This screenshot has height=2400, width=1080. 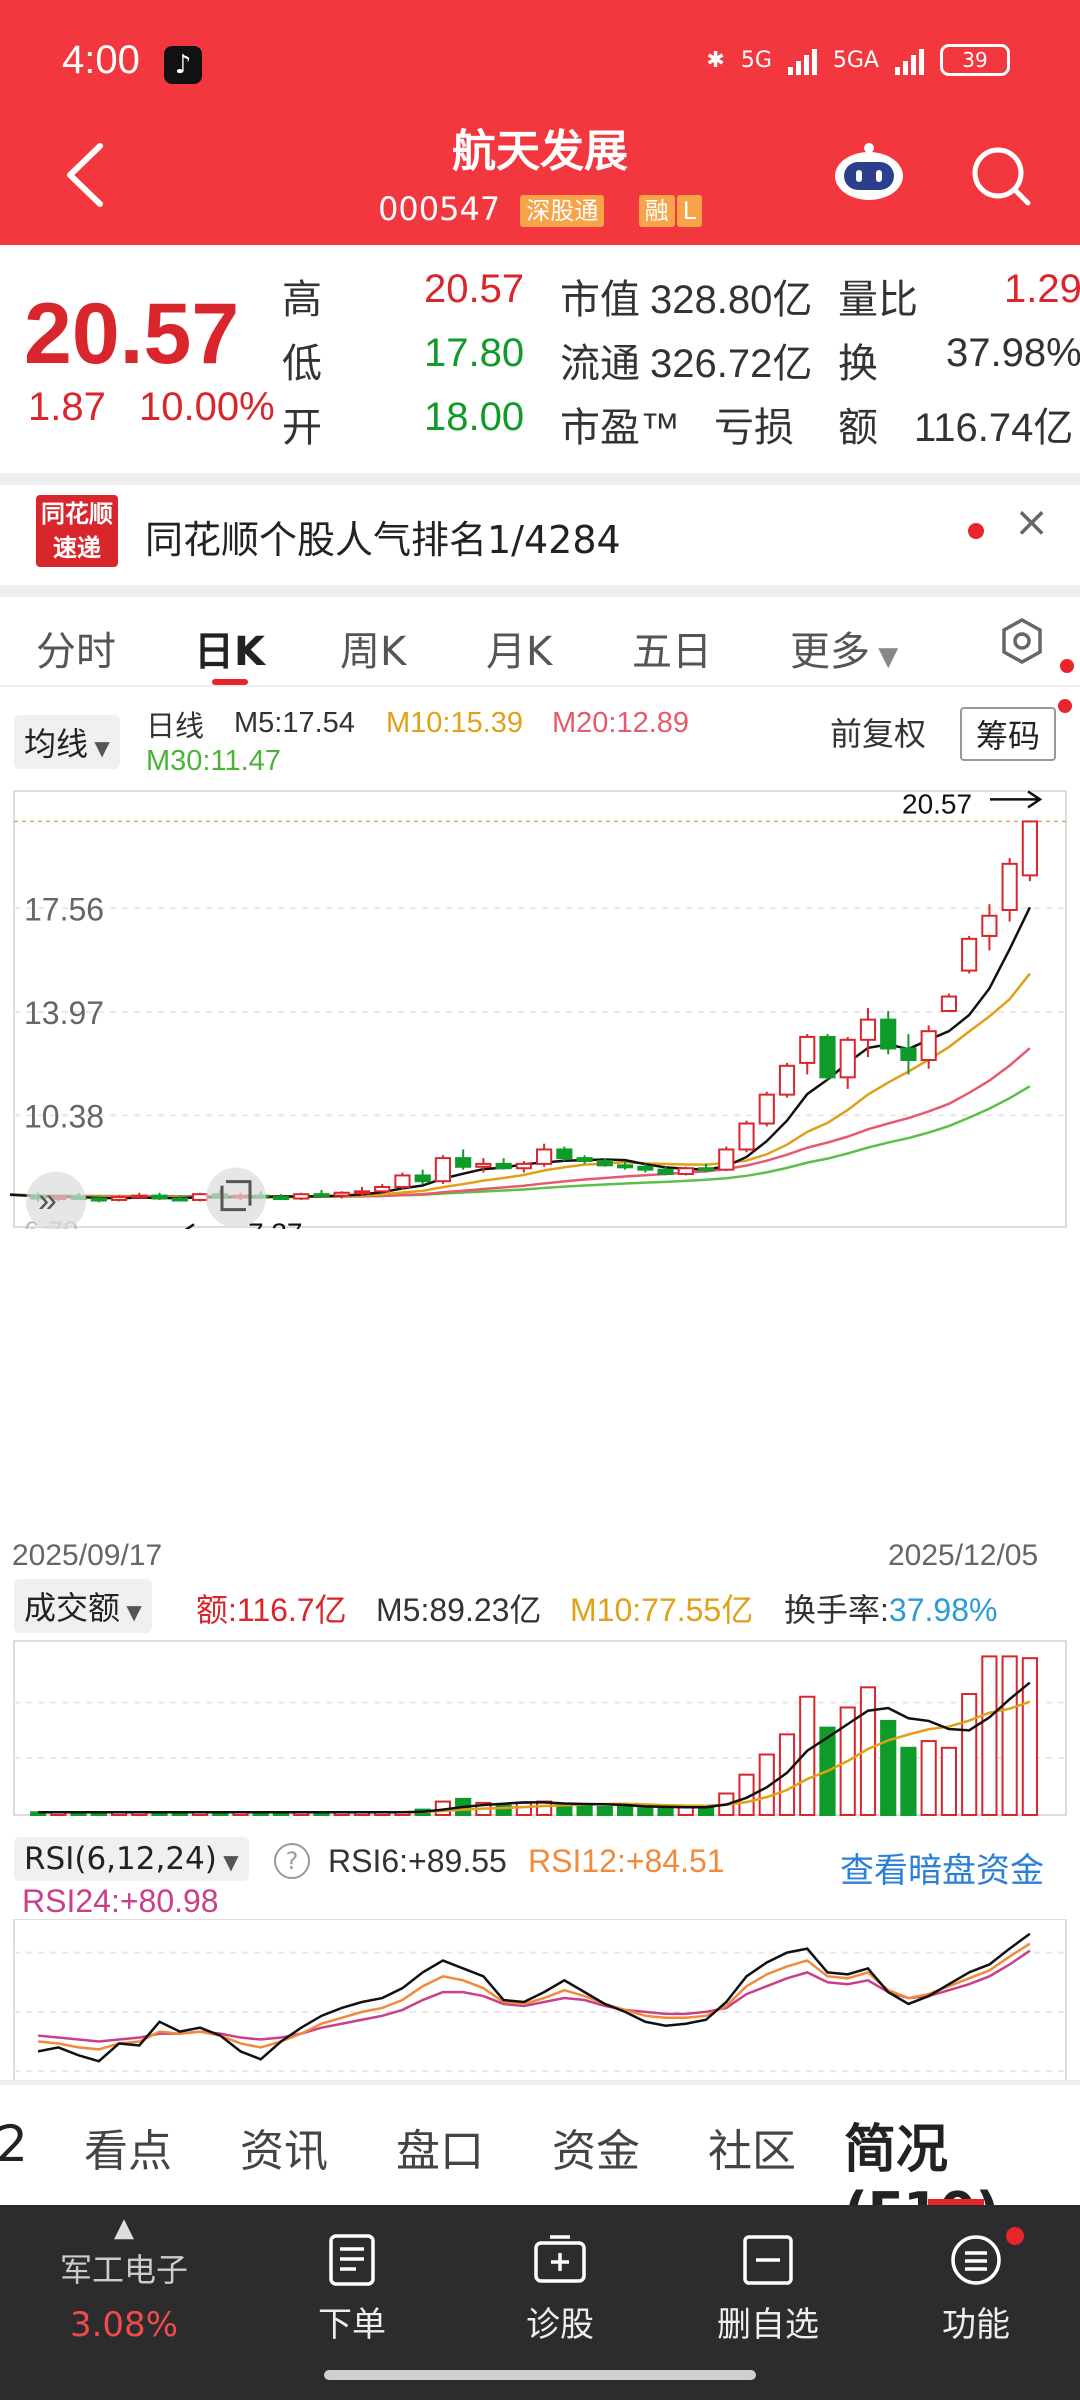 What do you see at coordinates (976, 2260) in the screenshot?
I see `menu-icon` at bounding box center [976, 2260].